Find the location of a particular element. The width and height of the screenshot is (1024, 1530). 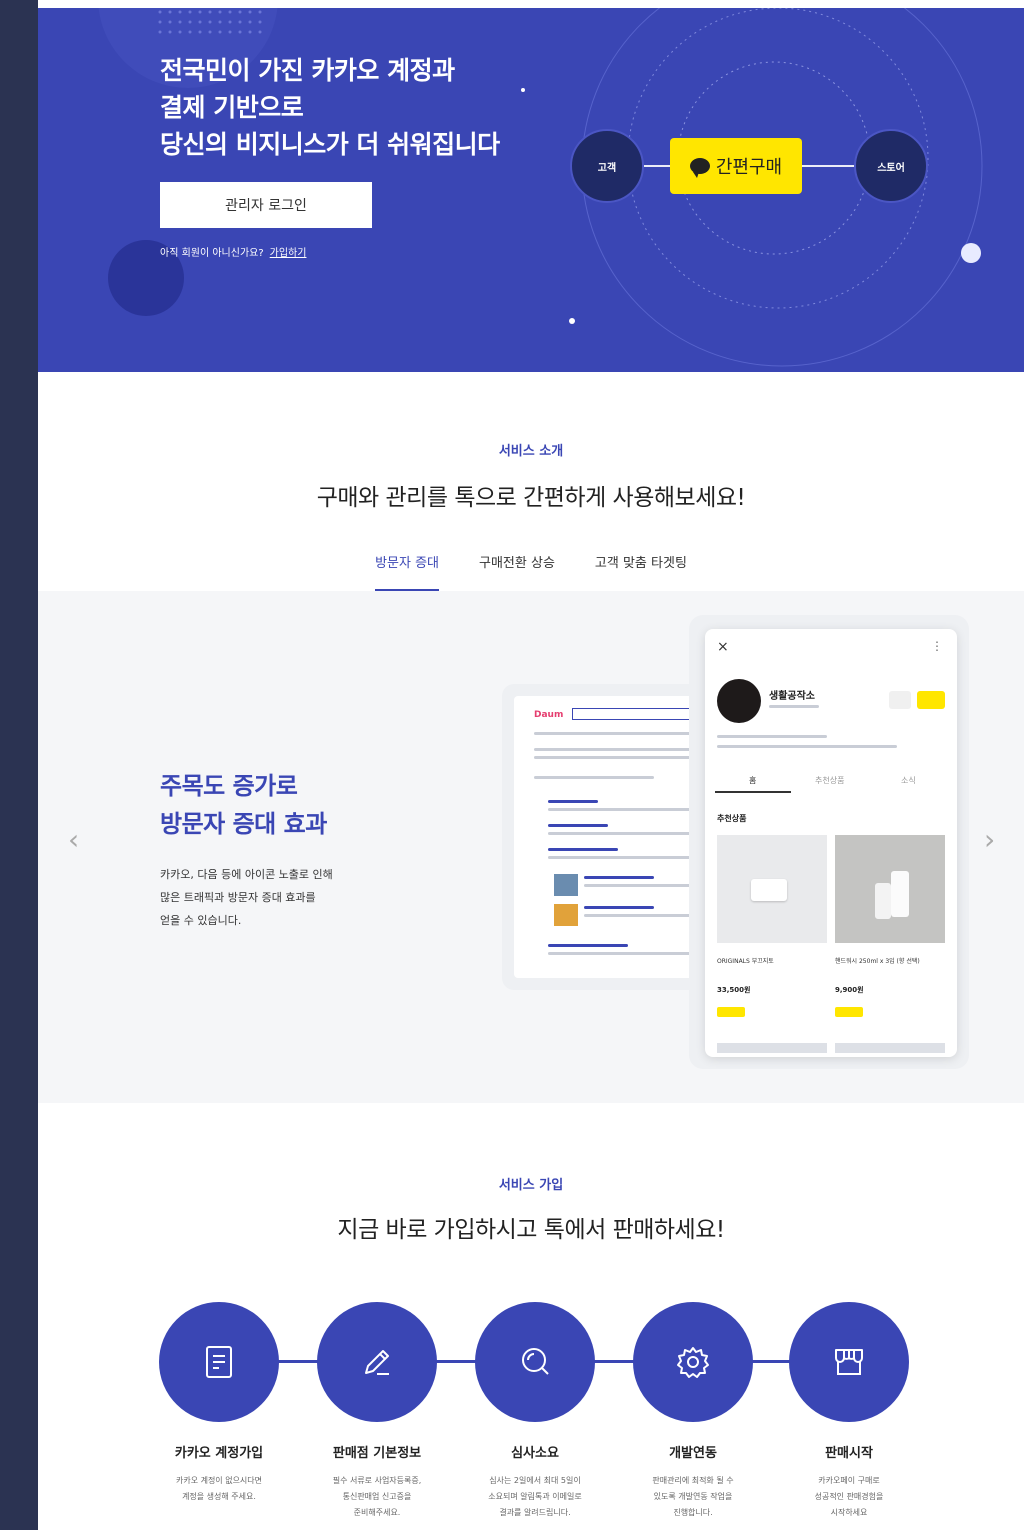

step-desc-line: 통신판매업 신고증을 is located at coordinates (377, 1496).